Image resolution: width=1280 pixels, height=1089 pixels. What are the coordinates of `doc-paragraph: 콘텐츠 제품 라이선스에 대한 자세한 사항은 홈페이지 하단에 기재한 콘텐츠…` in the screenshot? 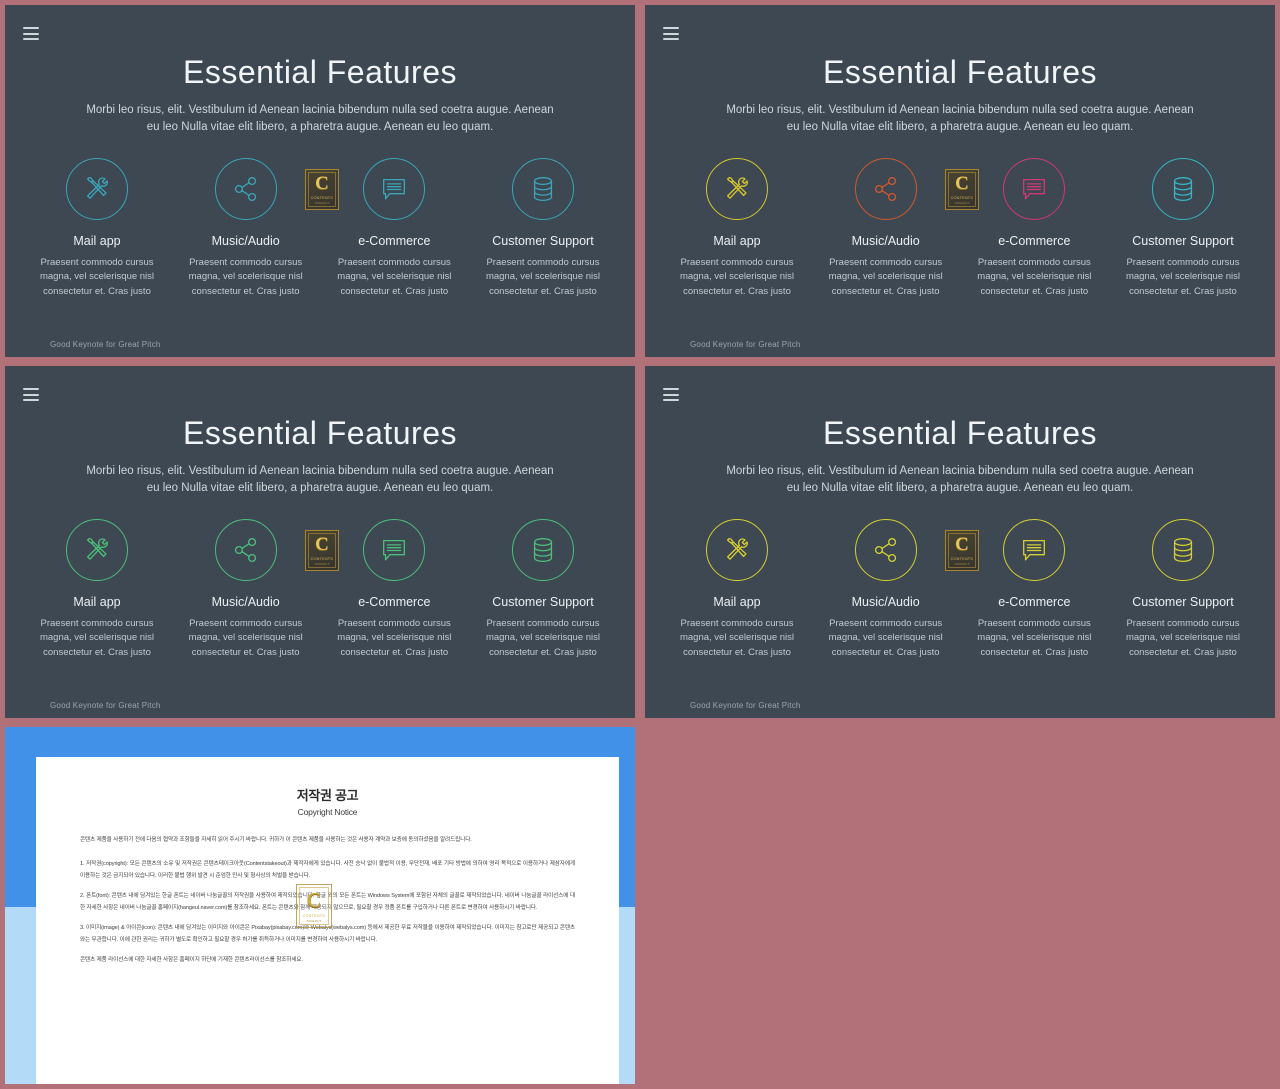 It's located at (191, 960).